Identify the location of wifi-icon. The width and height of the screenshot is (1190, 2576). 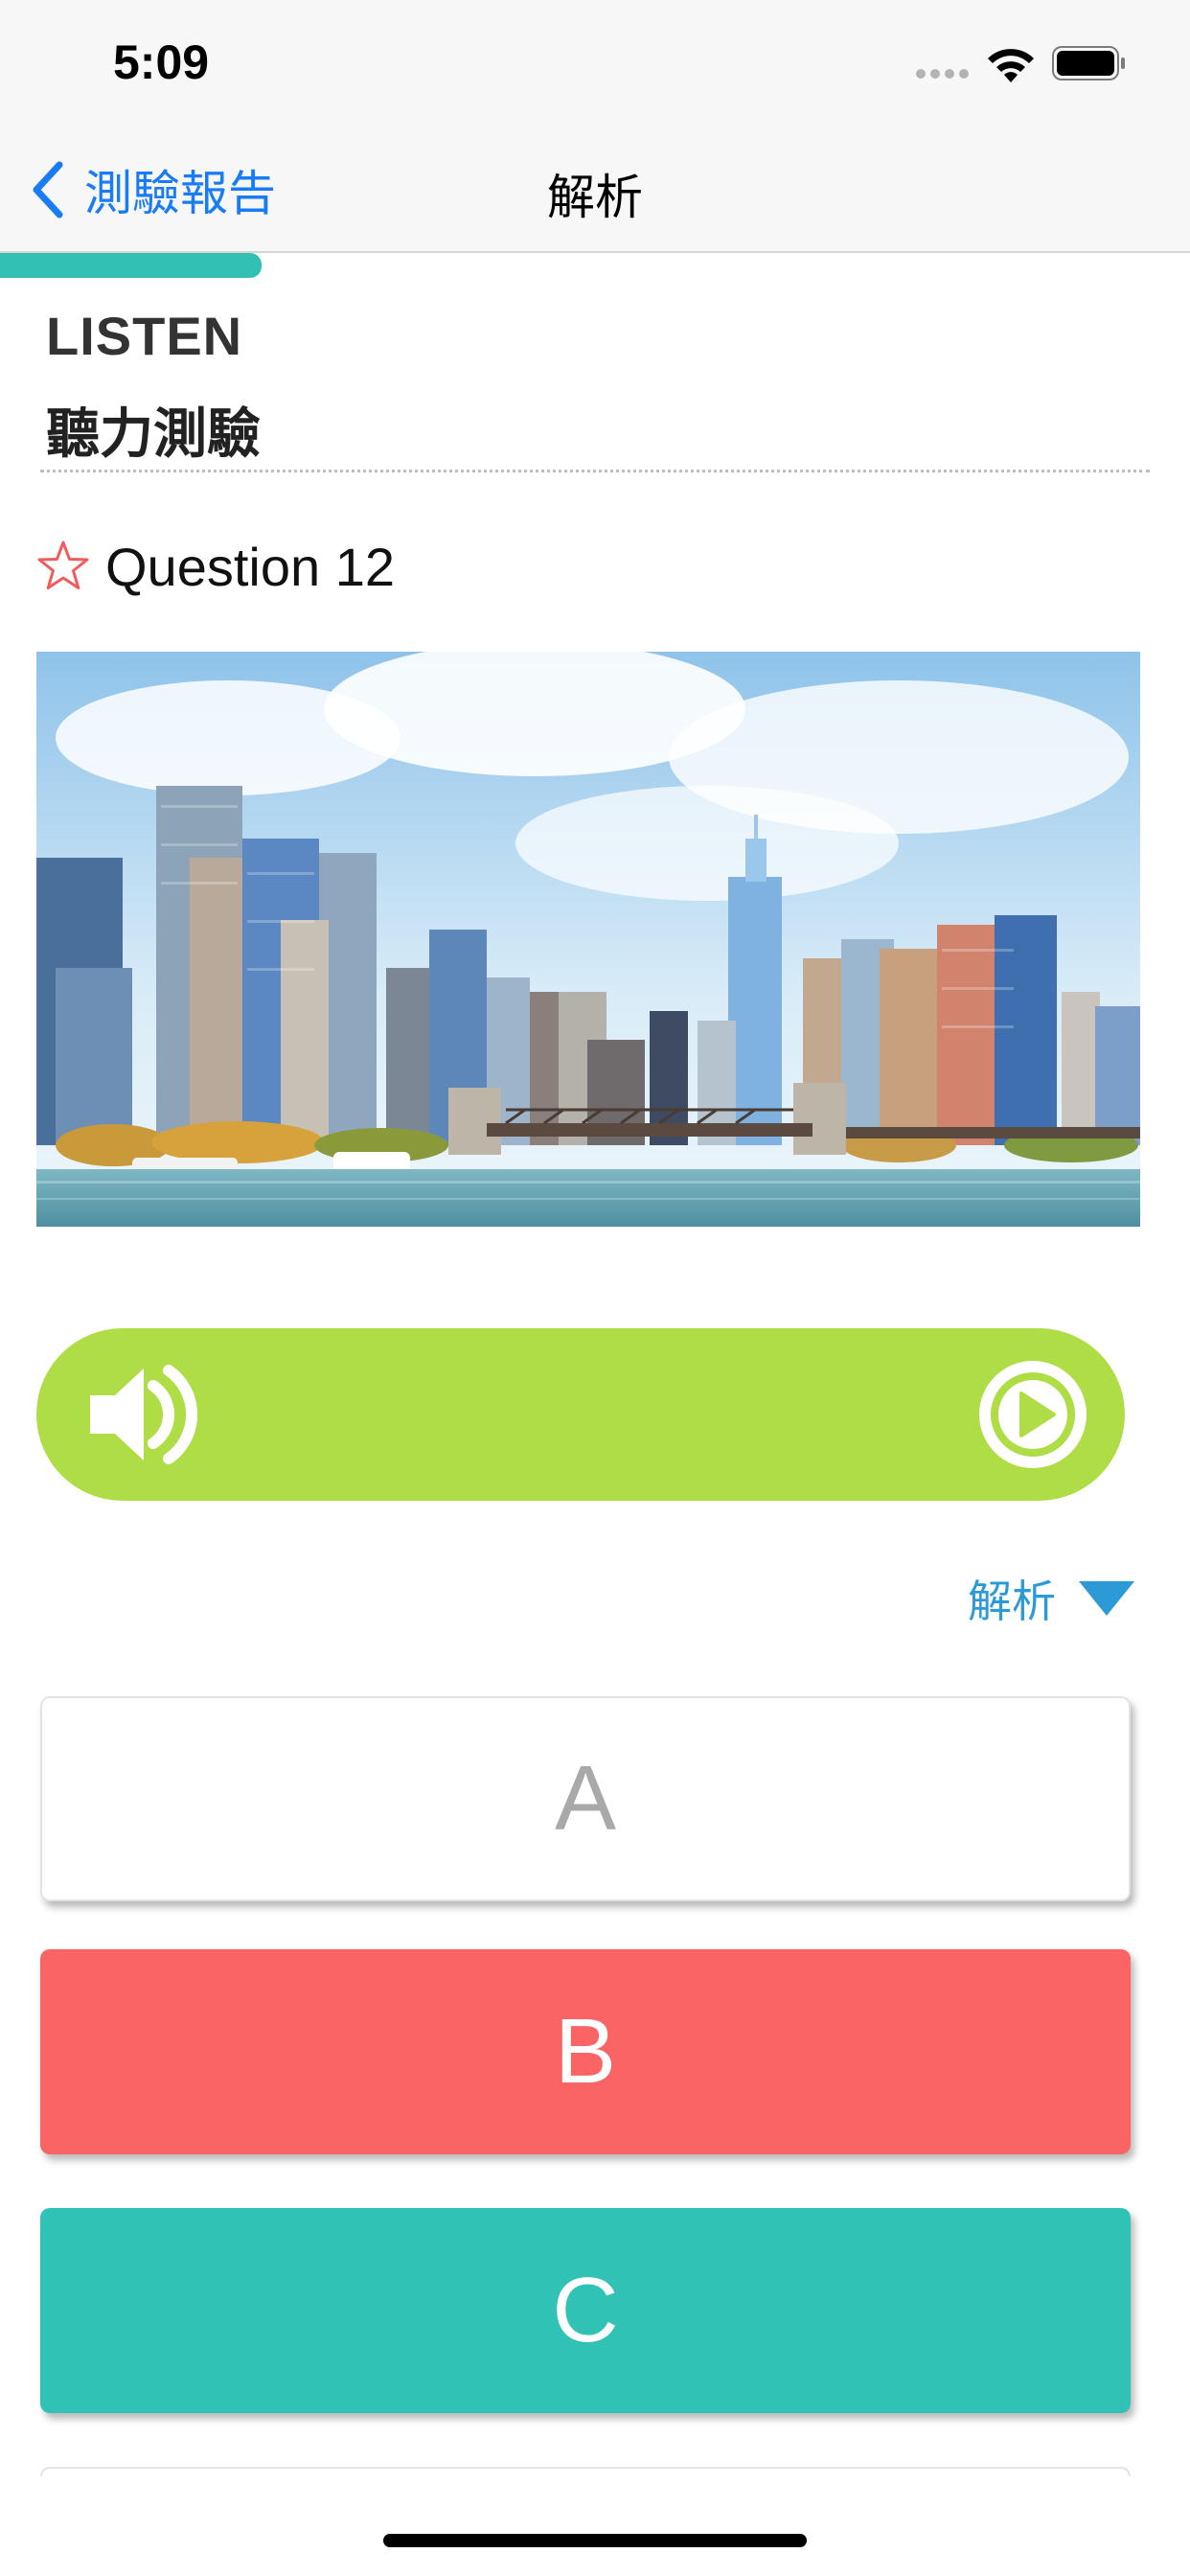
(1011, 65).